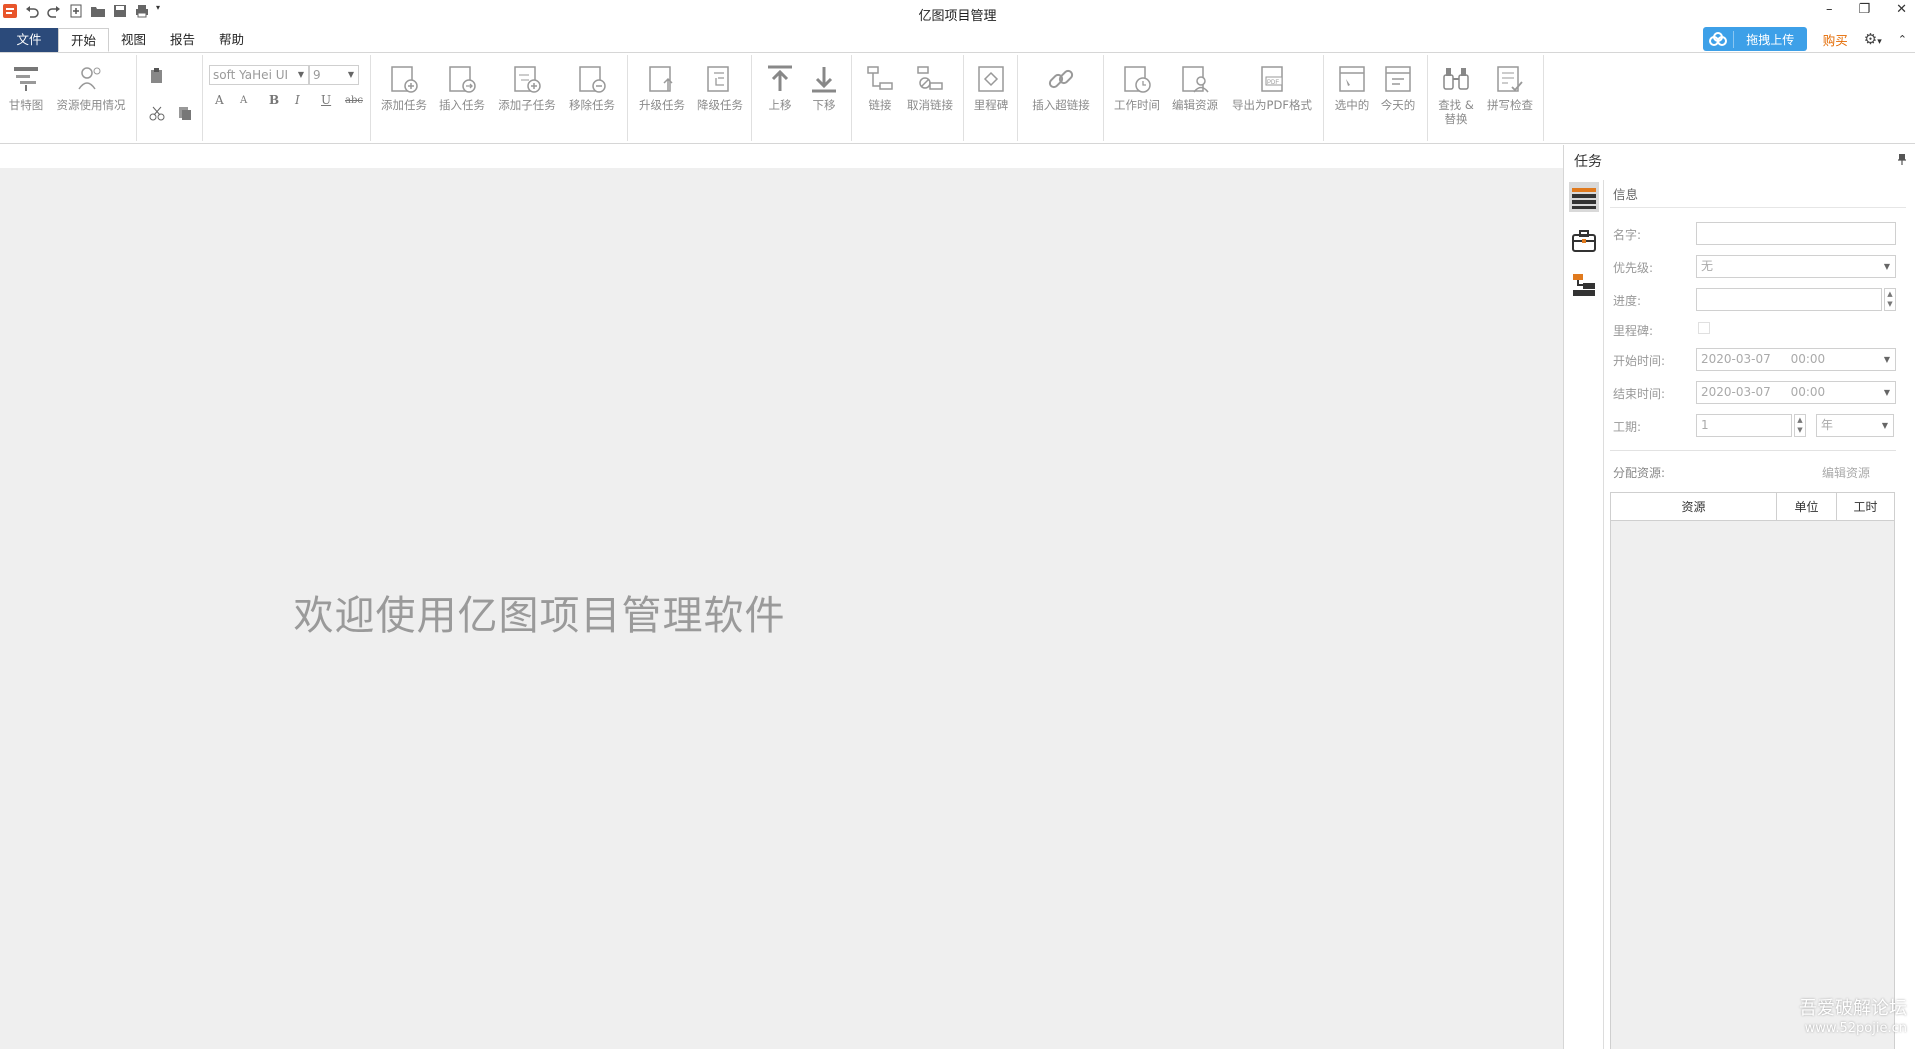 The image size is (1915, 1049). I want to click on task-info-tab-icon, so click(1584, 197).